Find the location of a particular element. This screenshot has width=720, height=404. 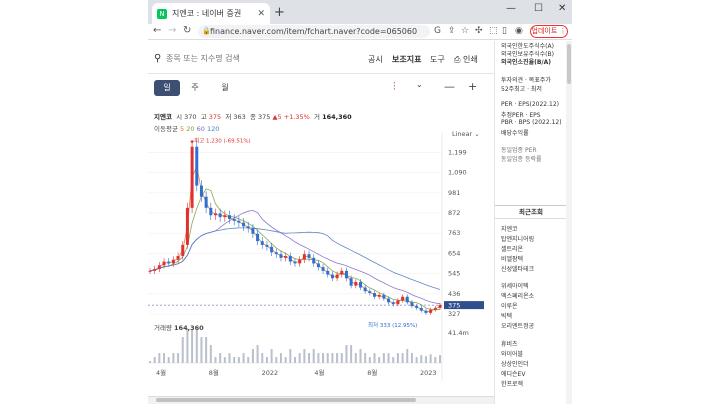

star-icon: ☆ is located at coordinates (465, 31).